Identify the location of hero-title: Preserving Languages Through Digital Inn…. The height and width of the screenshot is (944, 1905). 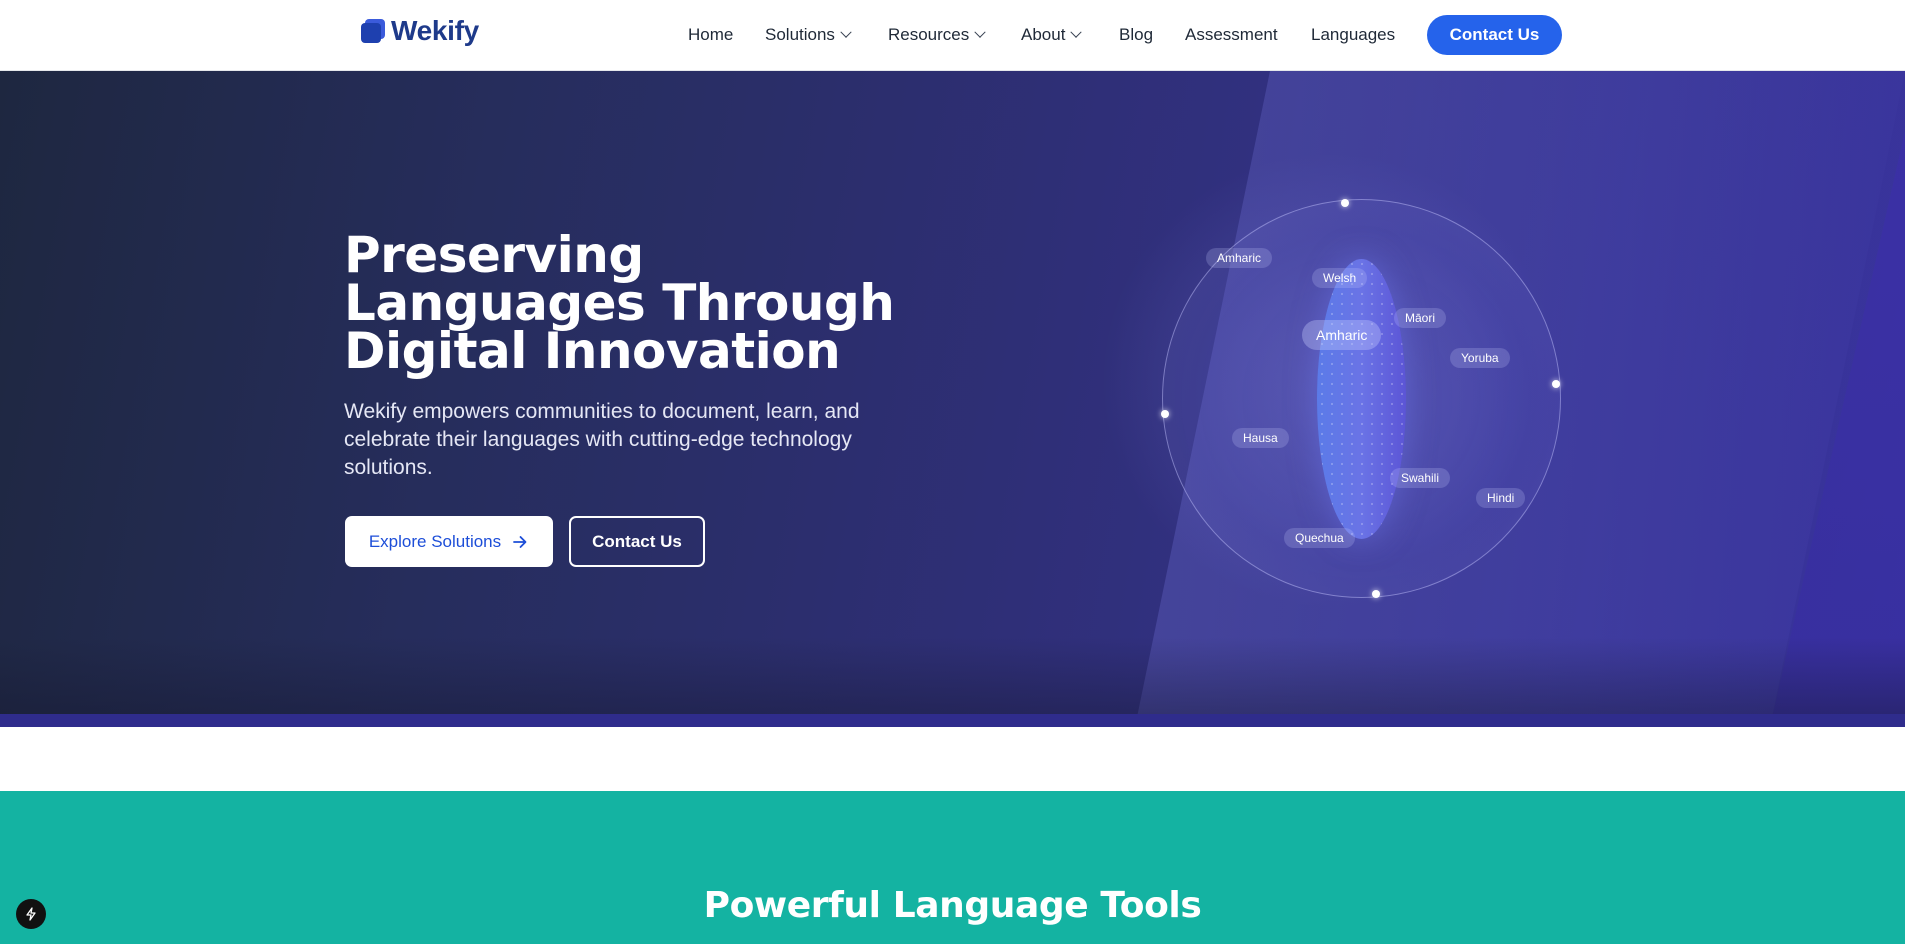
(619, 303).